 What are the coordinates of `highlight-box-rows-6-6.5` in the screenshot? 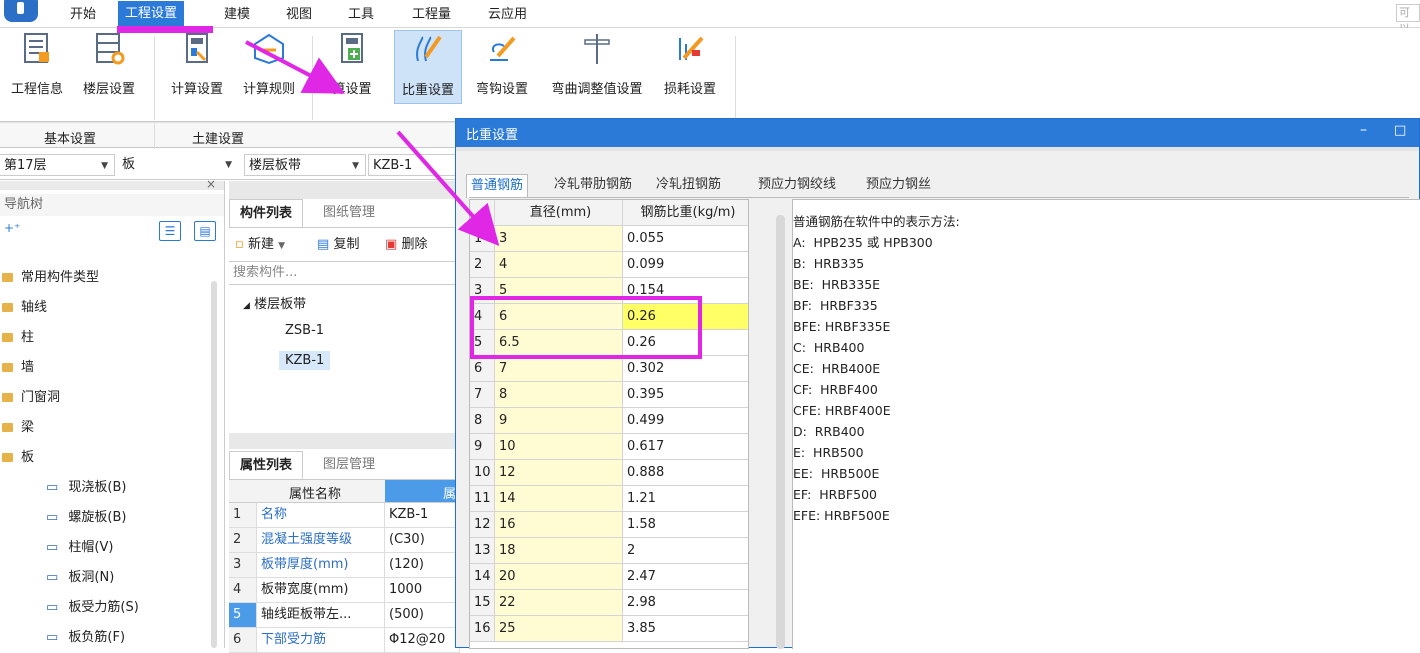 It's located at (586, 327).